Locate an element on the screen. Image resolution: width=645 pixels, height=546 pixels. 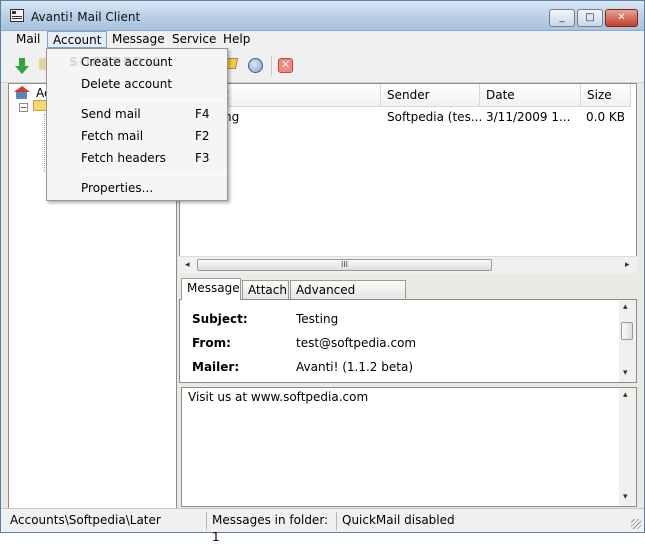
menu-mail: Mail is located at coordinates (28, 39).